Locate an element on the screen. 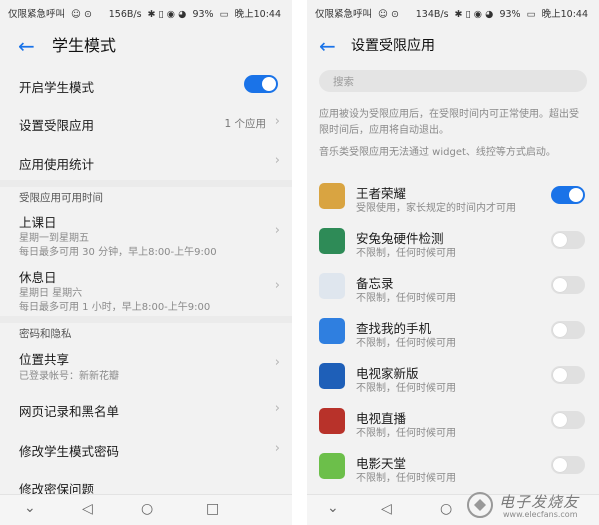  school-day-row: 上课日 星期一到星期五 每日最多可用 30 分钟，早上8:00-上午9:00 › is located at coordinates (146, 234).